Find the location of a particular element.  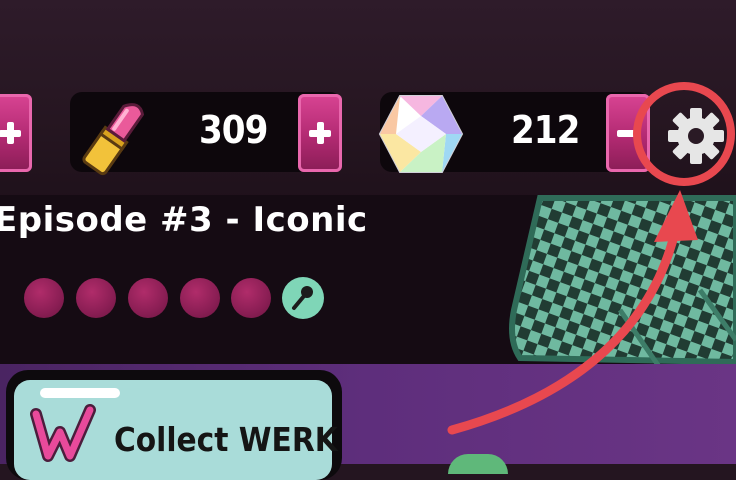

add-gem-button is located at coordinates (628, 133).